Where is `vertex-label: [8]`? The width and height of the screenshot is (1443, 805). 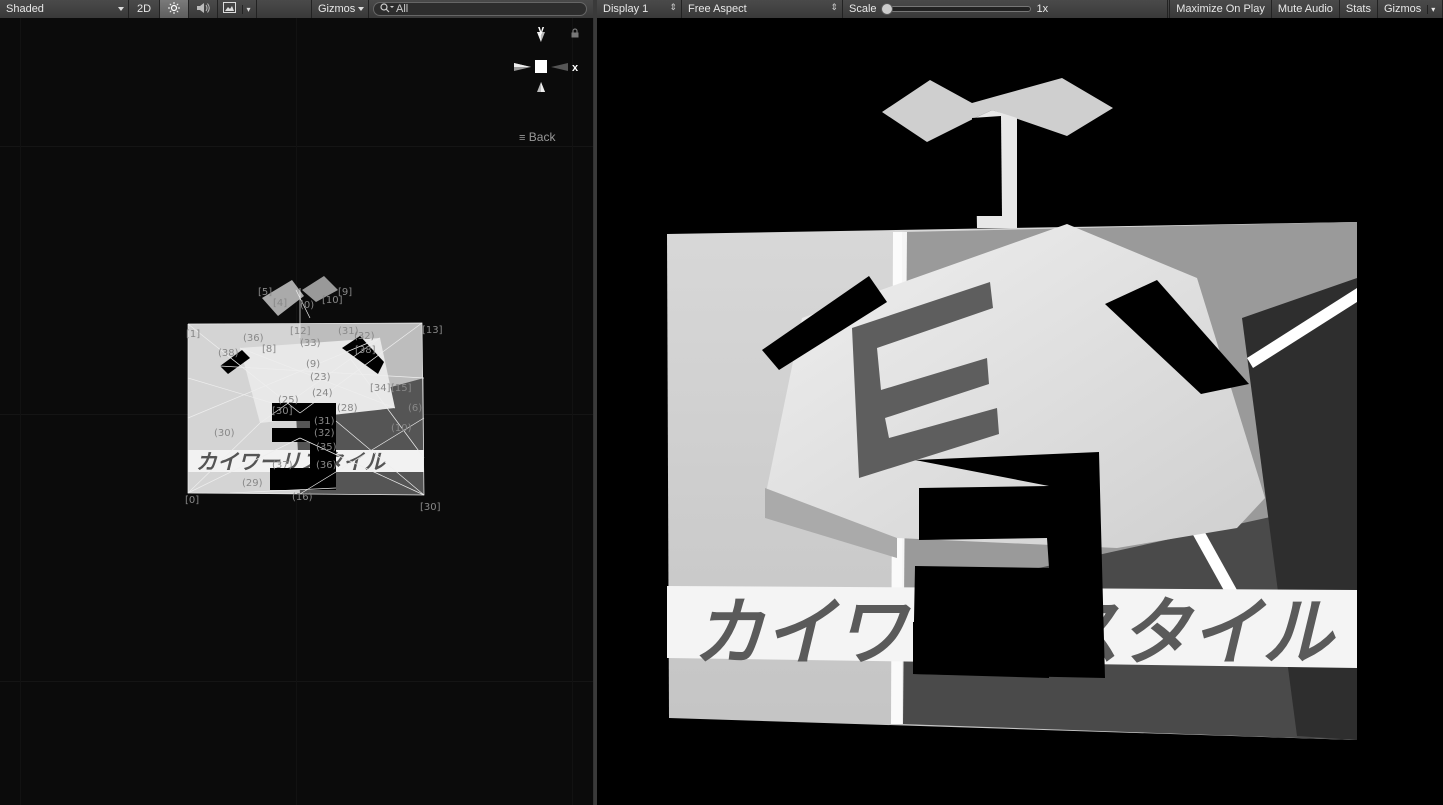 vertex-label: [8] is located at coordinates (269, 349).